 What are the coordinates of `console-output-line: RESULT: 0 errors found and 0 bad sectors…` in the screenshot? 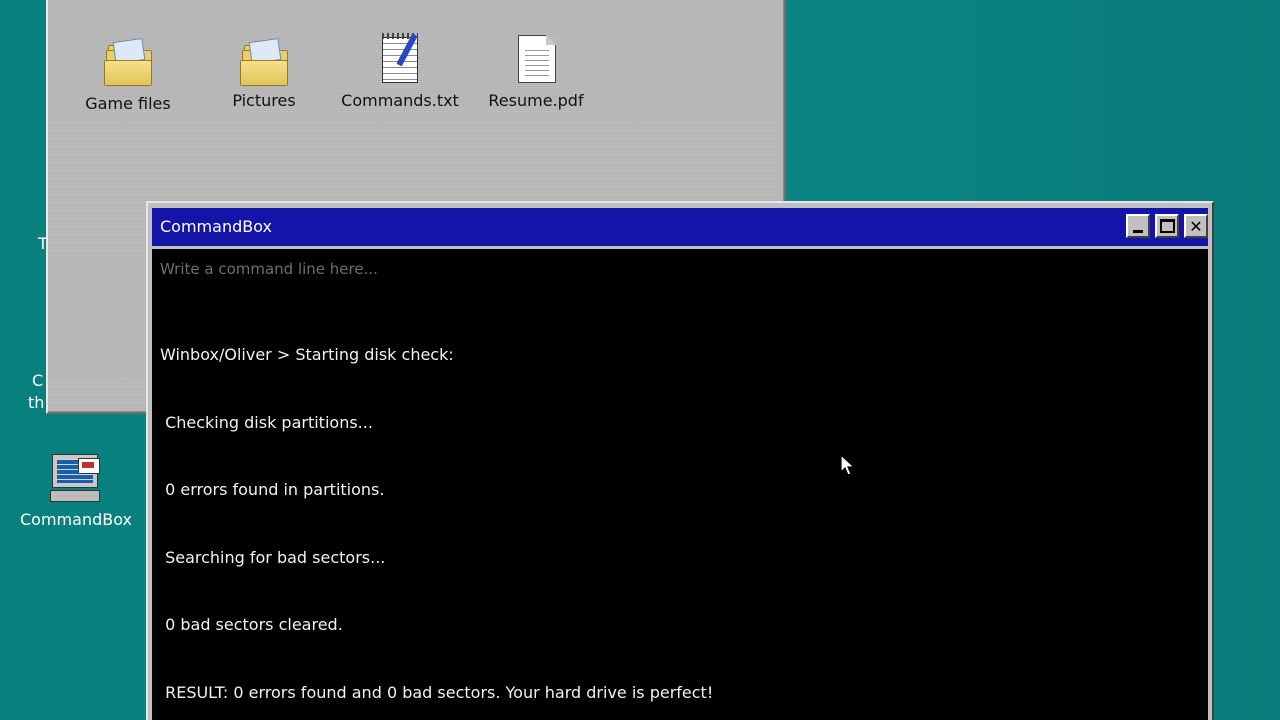 It's located at (437, 692).